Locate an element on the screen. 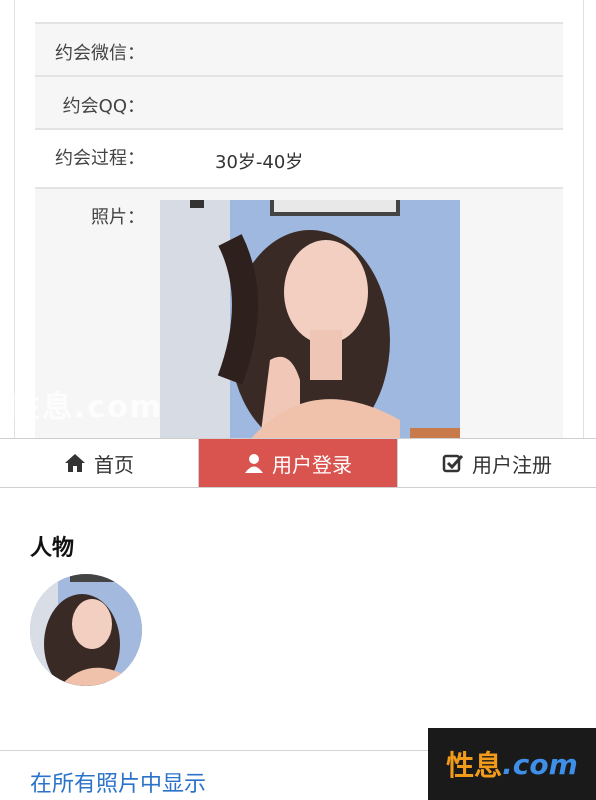  tab-home: 首页 is located at coordinates (99, 463).